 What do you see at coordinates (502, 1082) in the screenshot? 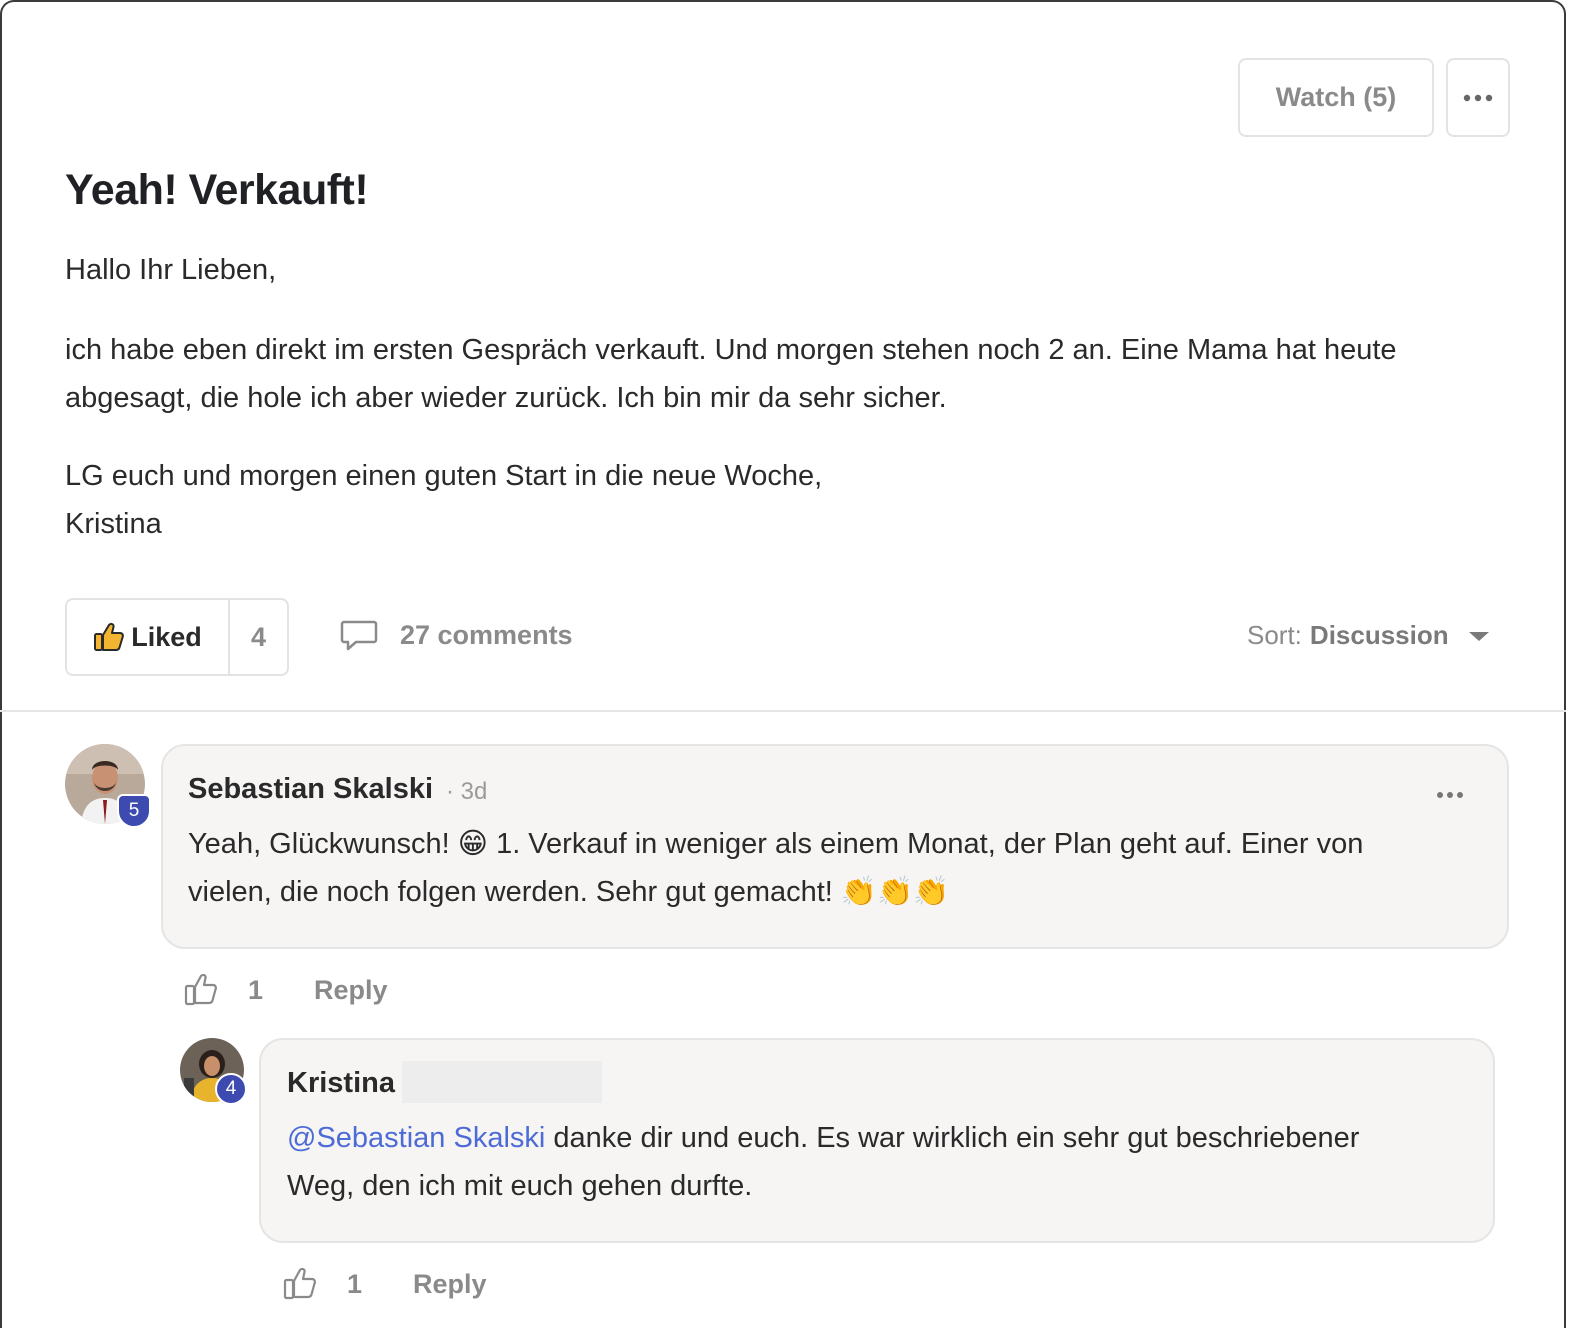
I see `redacted-area` at bounding box center [502, 1082].